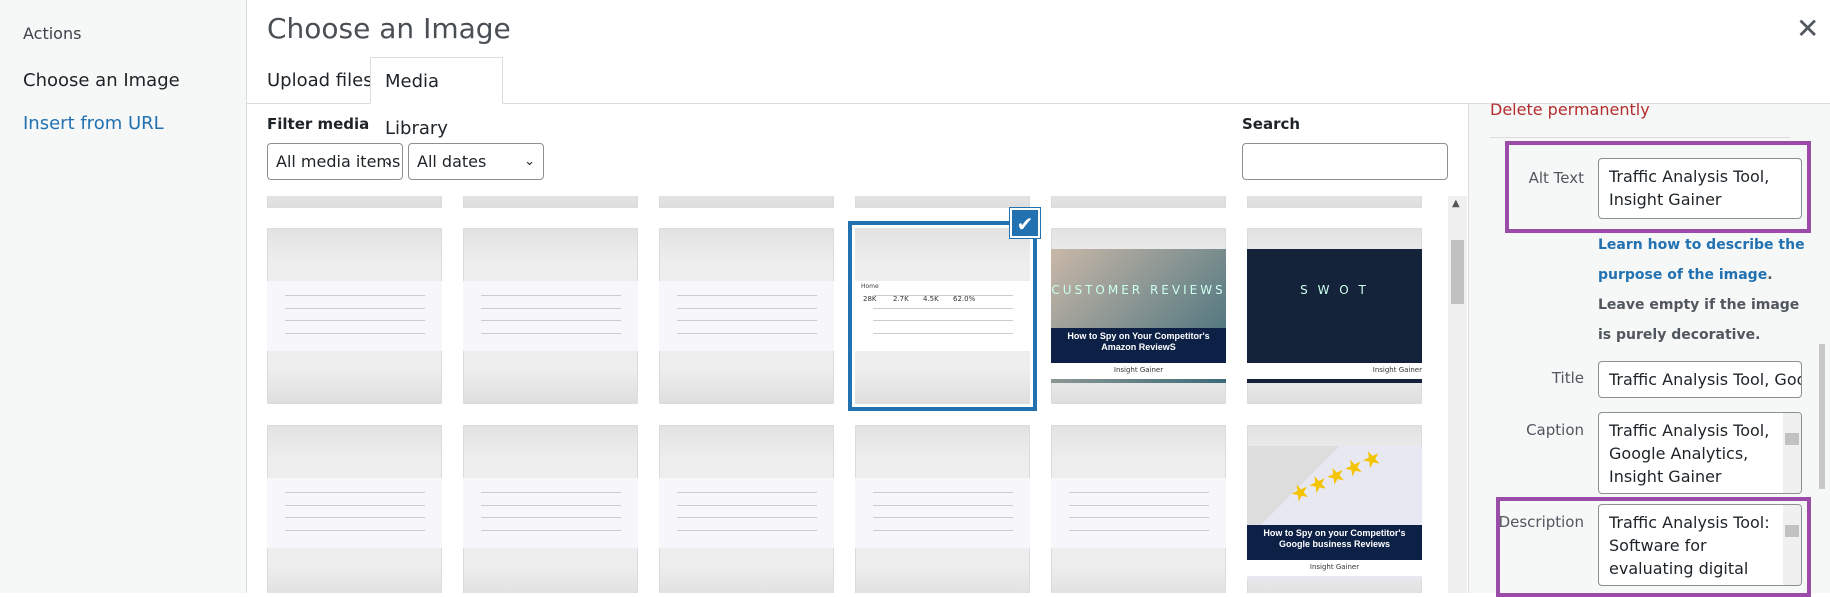  I want to click on media-type-select: All media items ⌄, so click(335, 161).